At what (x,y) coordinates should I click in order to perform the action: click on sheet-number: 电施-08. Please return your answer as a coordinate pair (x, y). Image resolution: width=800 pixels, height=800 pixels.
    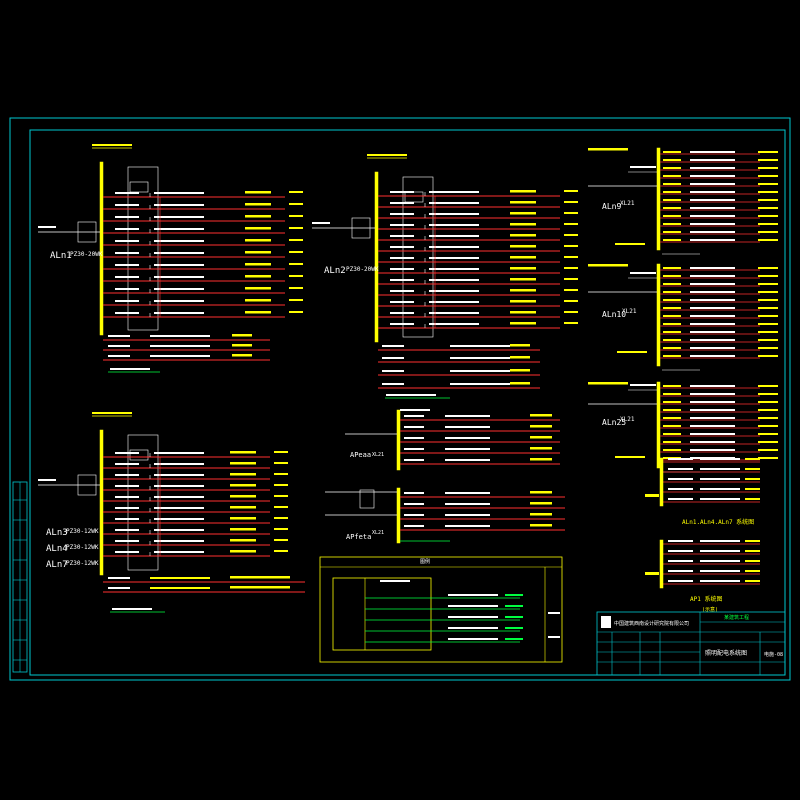
    Looking at the image, I should click on (773, 654).